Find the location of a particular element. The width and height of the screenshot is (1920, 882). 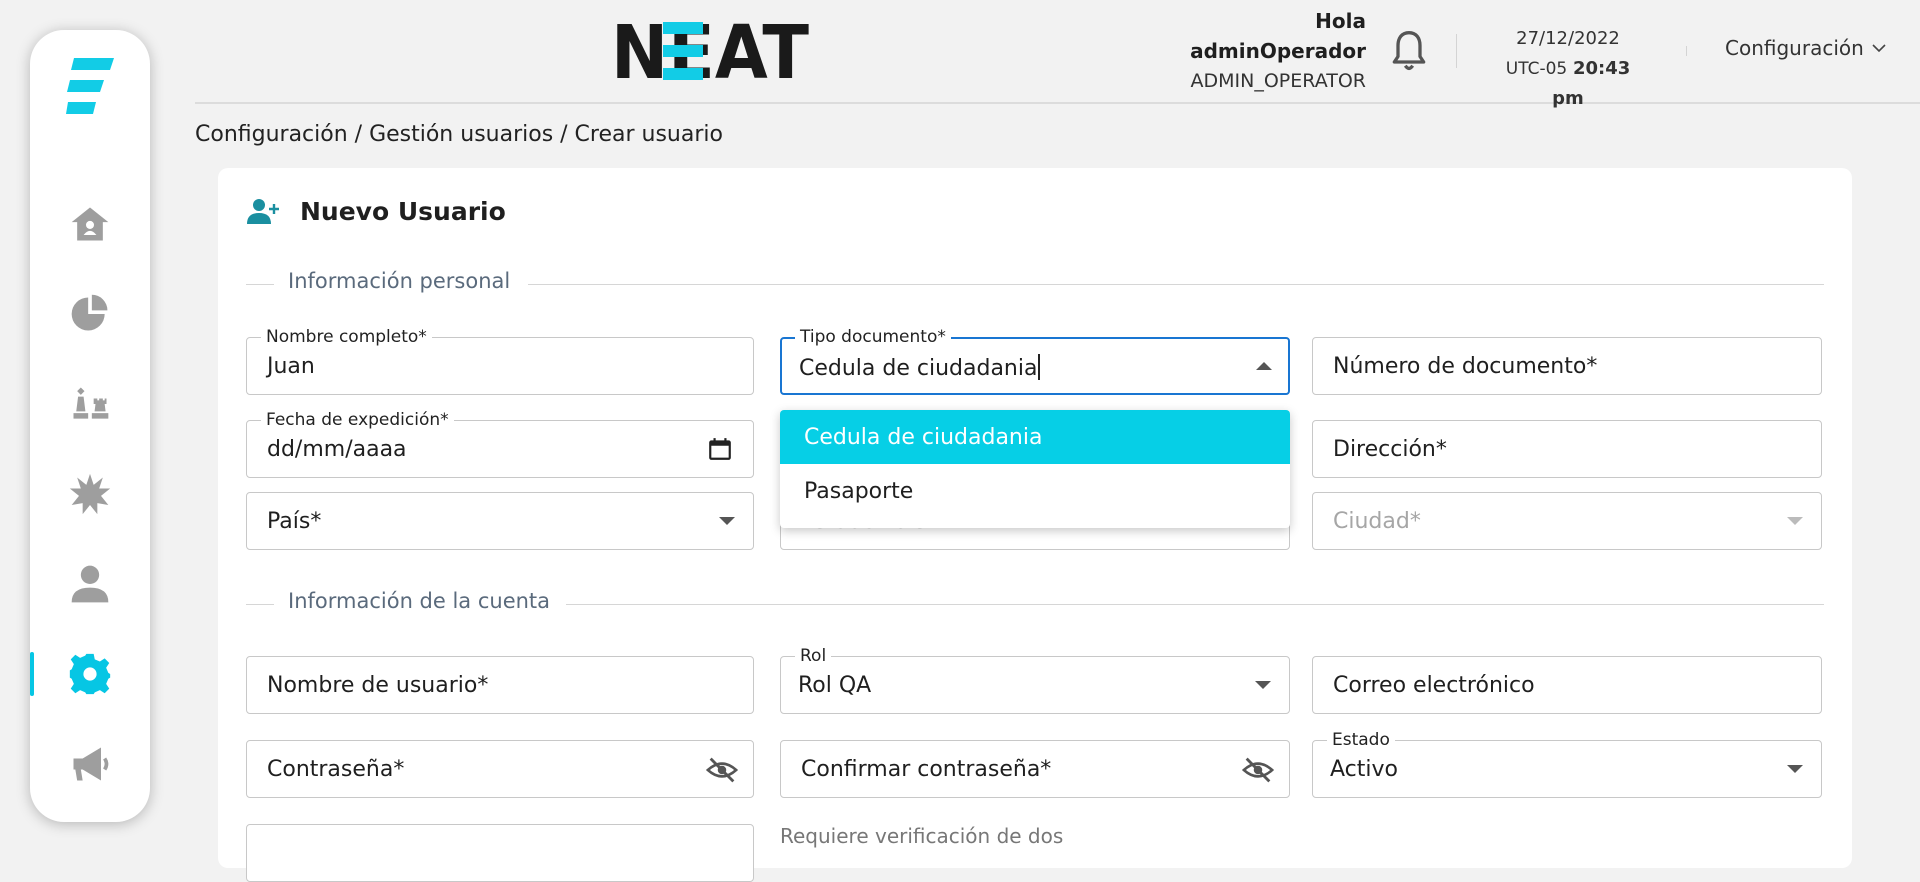

sidebar-item-settings is located at coordinates (90, 674).